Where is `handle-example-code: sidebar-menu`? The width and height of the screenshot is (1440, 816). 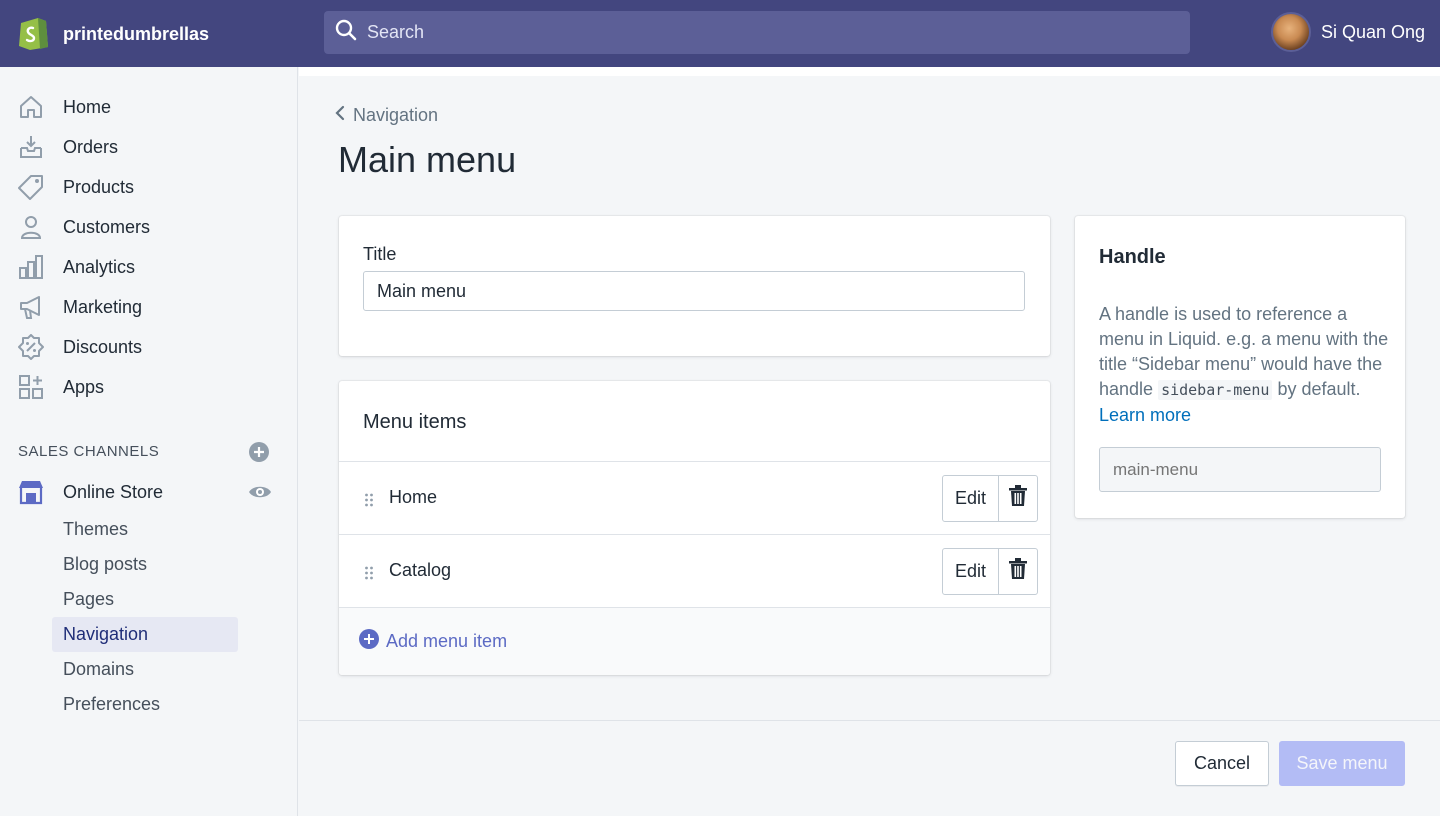 handle-example-code: sidebar-menu is located at coordinates (1215, 390).